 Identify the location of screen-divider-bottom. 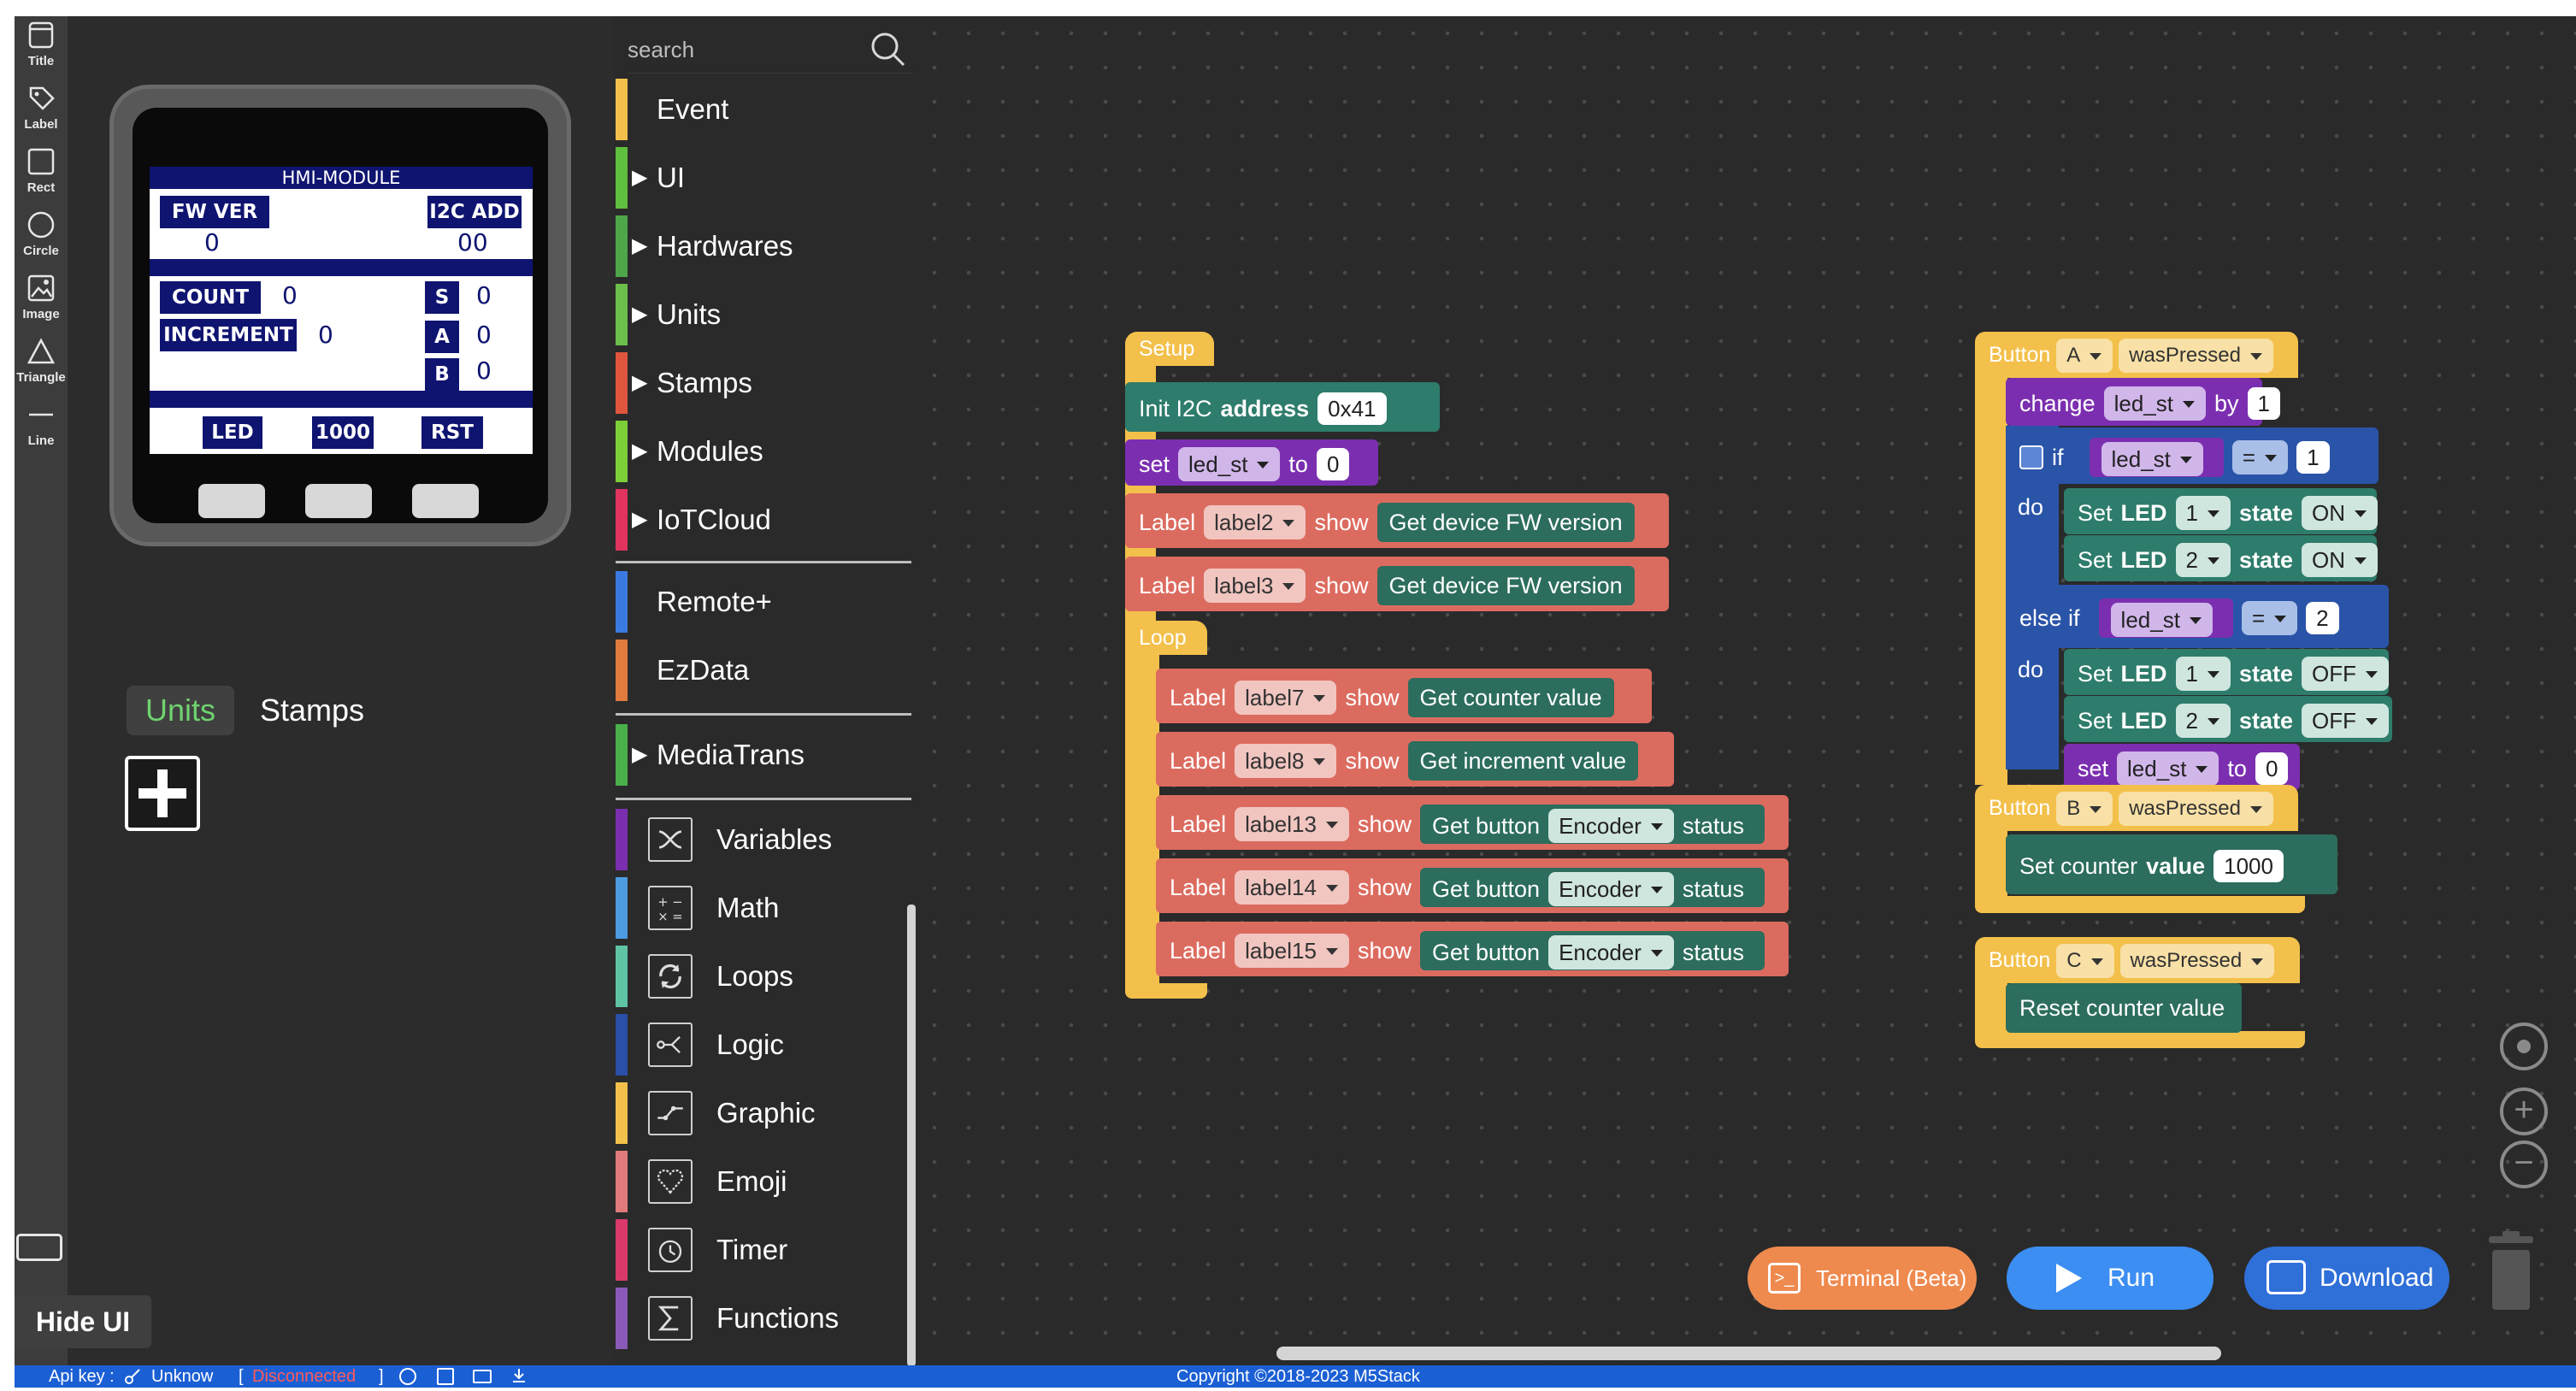
(341, 400).